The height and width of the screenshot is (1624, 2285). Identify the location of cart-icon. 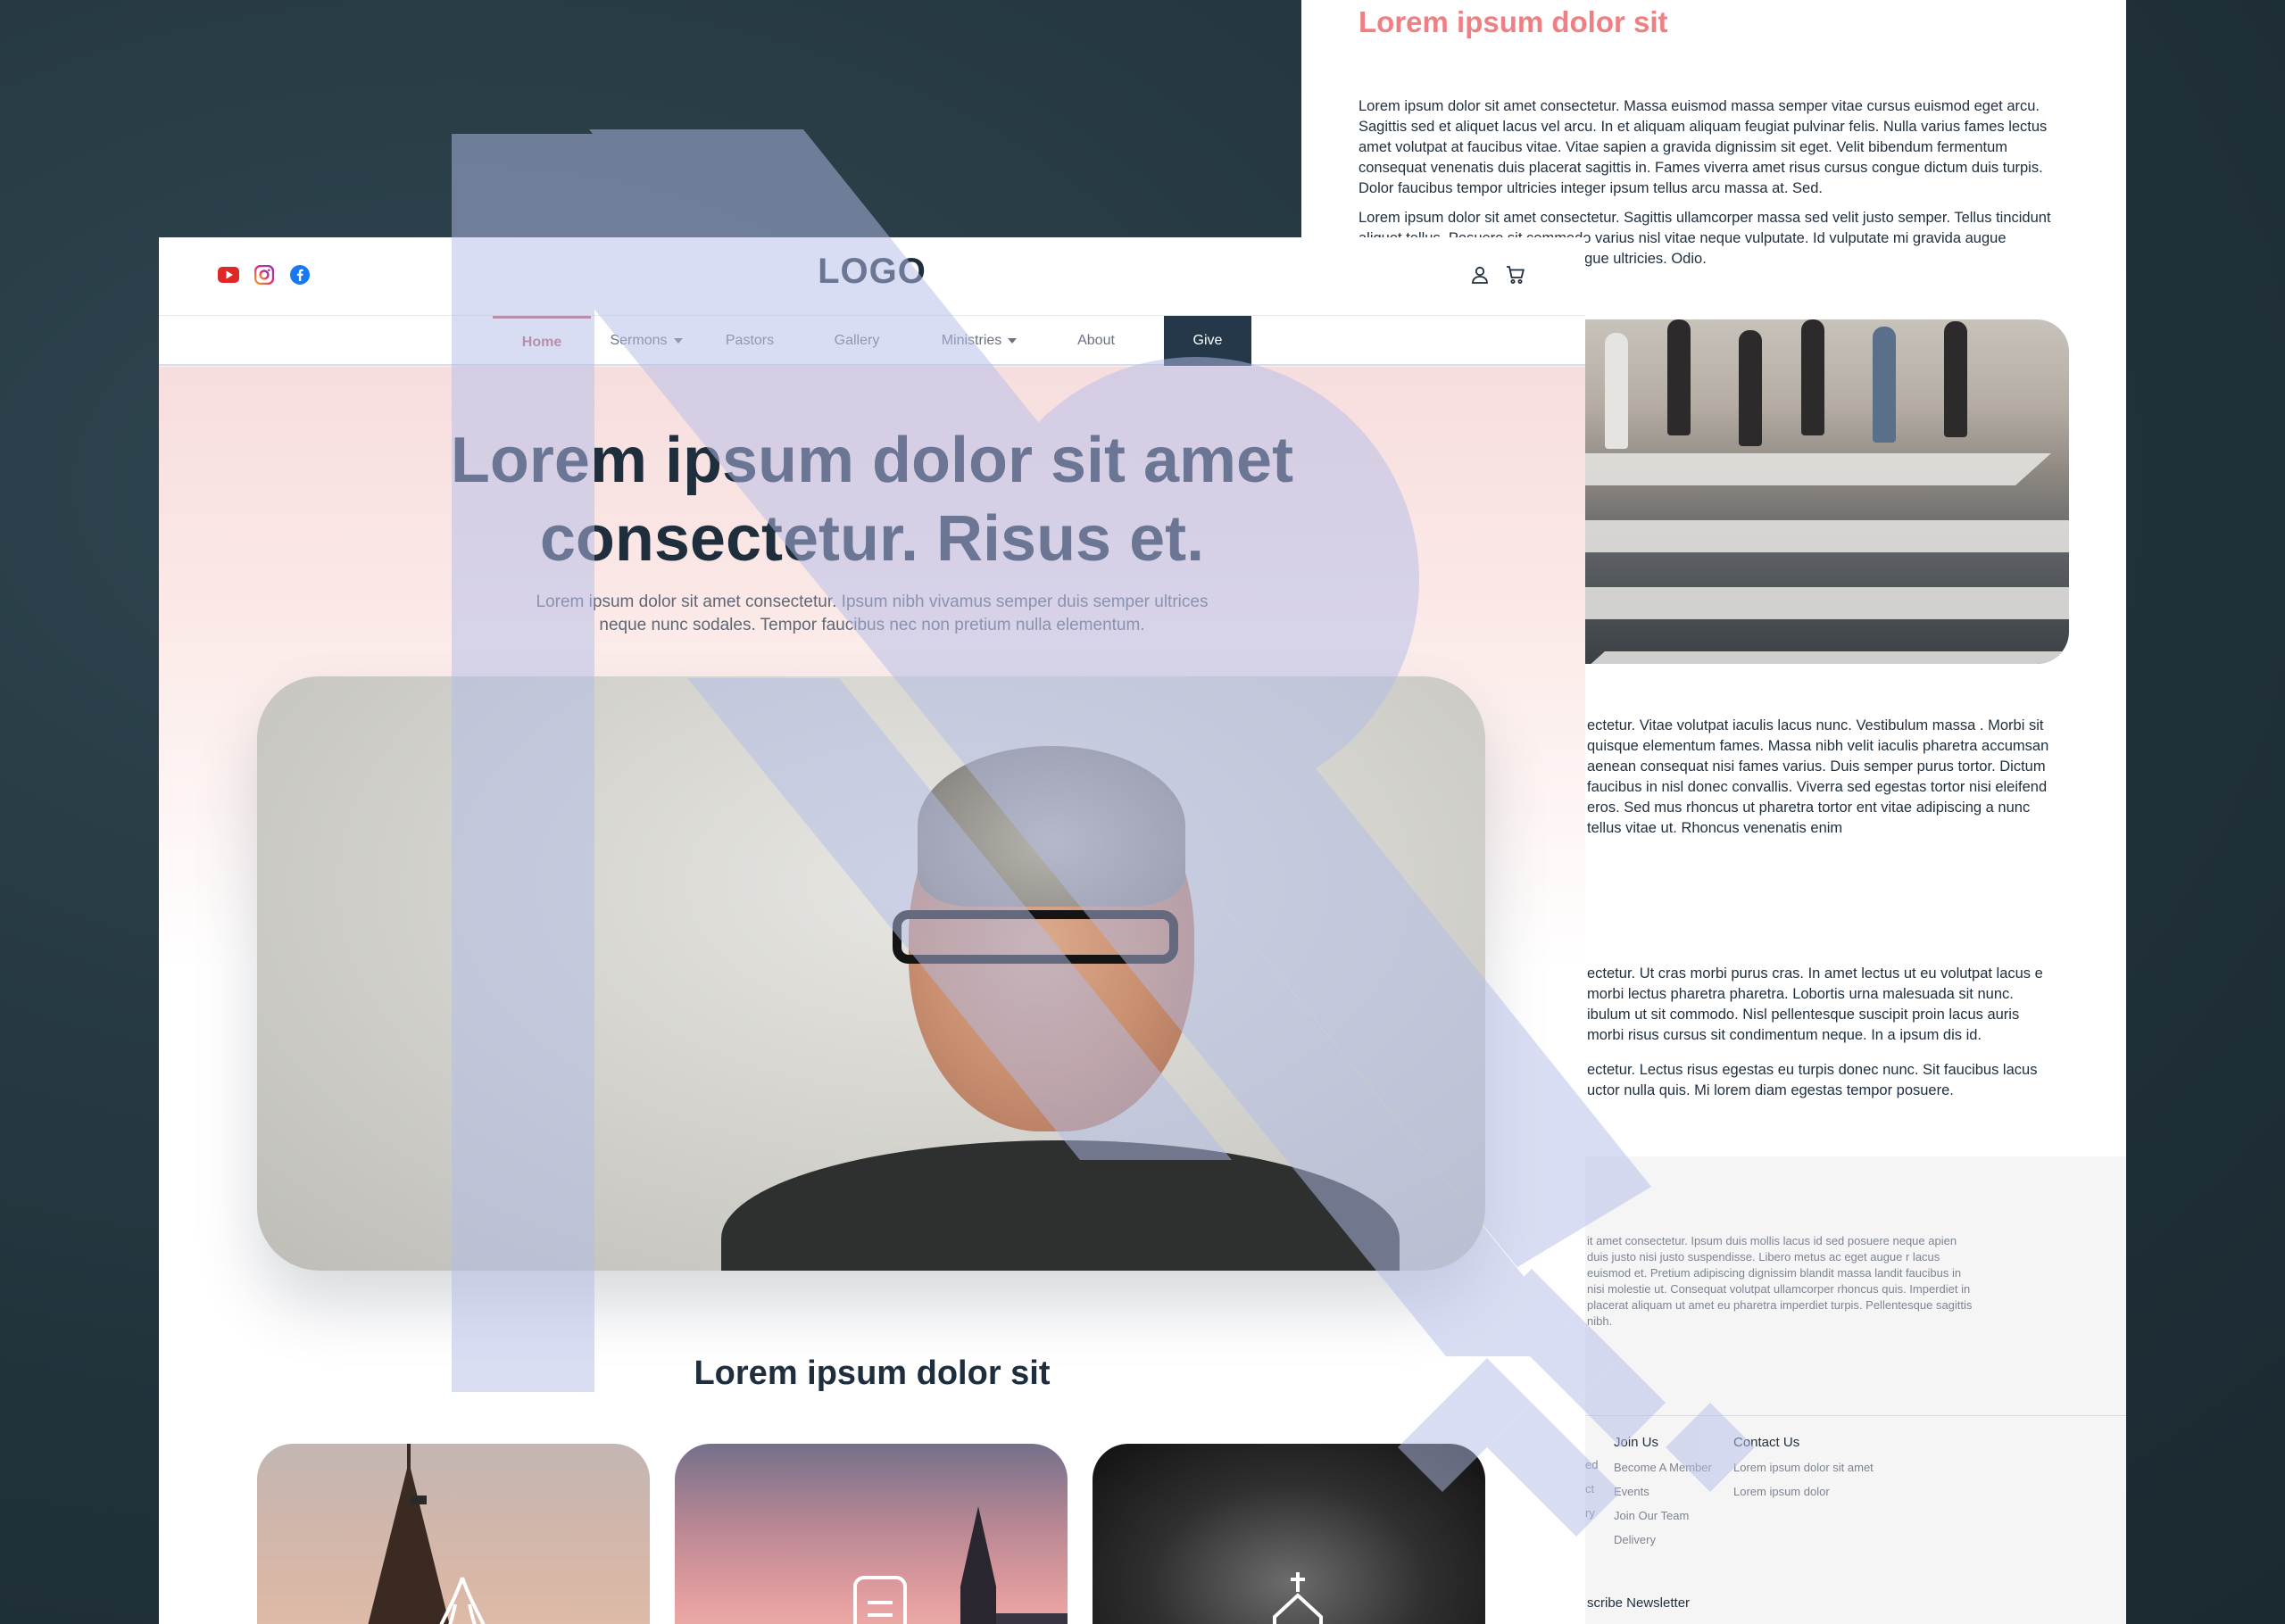
(1515, 275).